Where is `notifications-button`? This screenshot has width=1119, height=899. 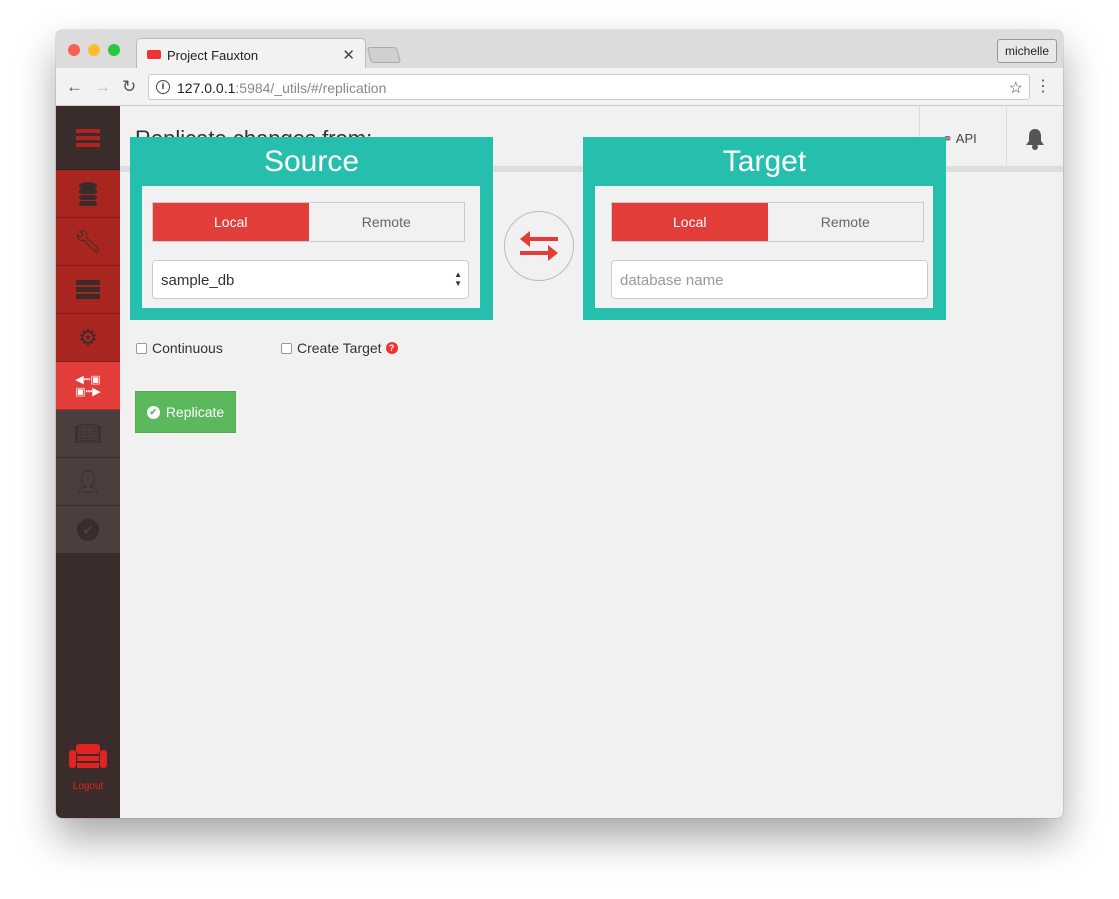 notifications-button is located at coordinates (1034, 139).